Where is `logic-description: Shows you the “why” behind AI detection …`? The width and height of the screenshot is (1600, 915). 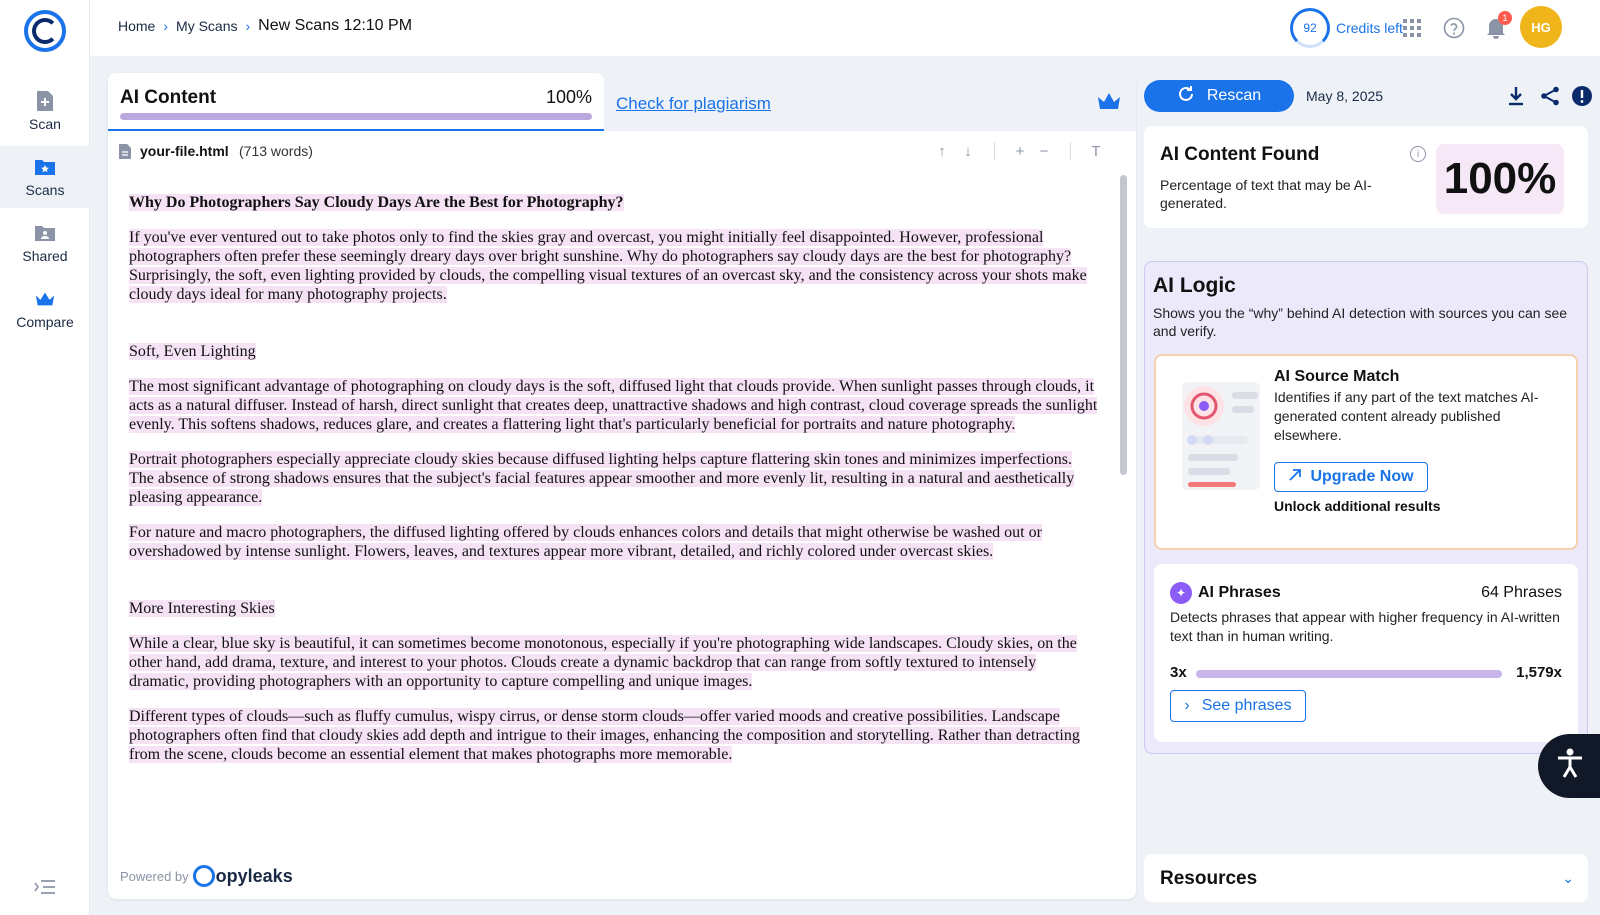
logic-description: Shows you the “why” behind AI detection … is located at coordinates (1360, 322).